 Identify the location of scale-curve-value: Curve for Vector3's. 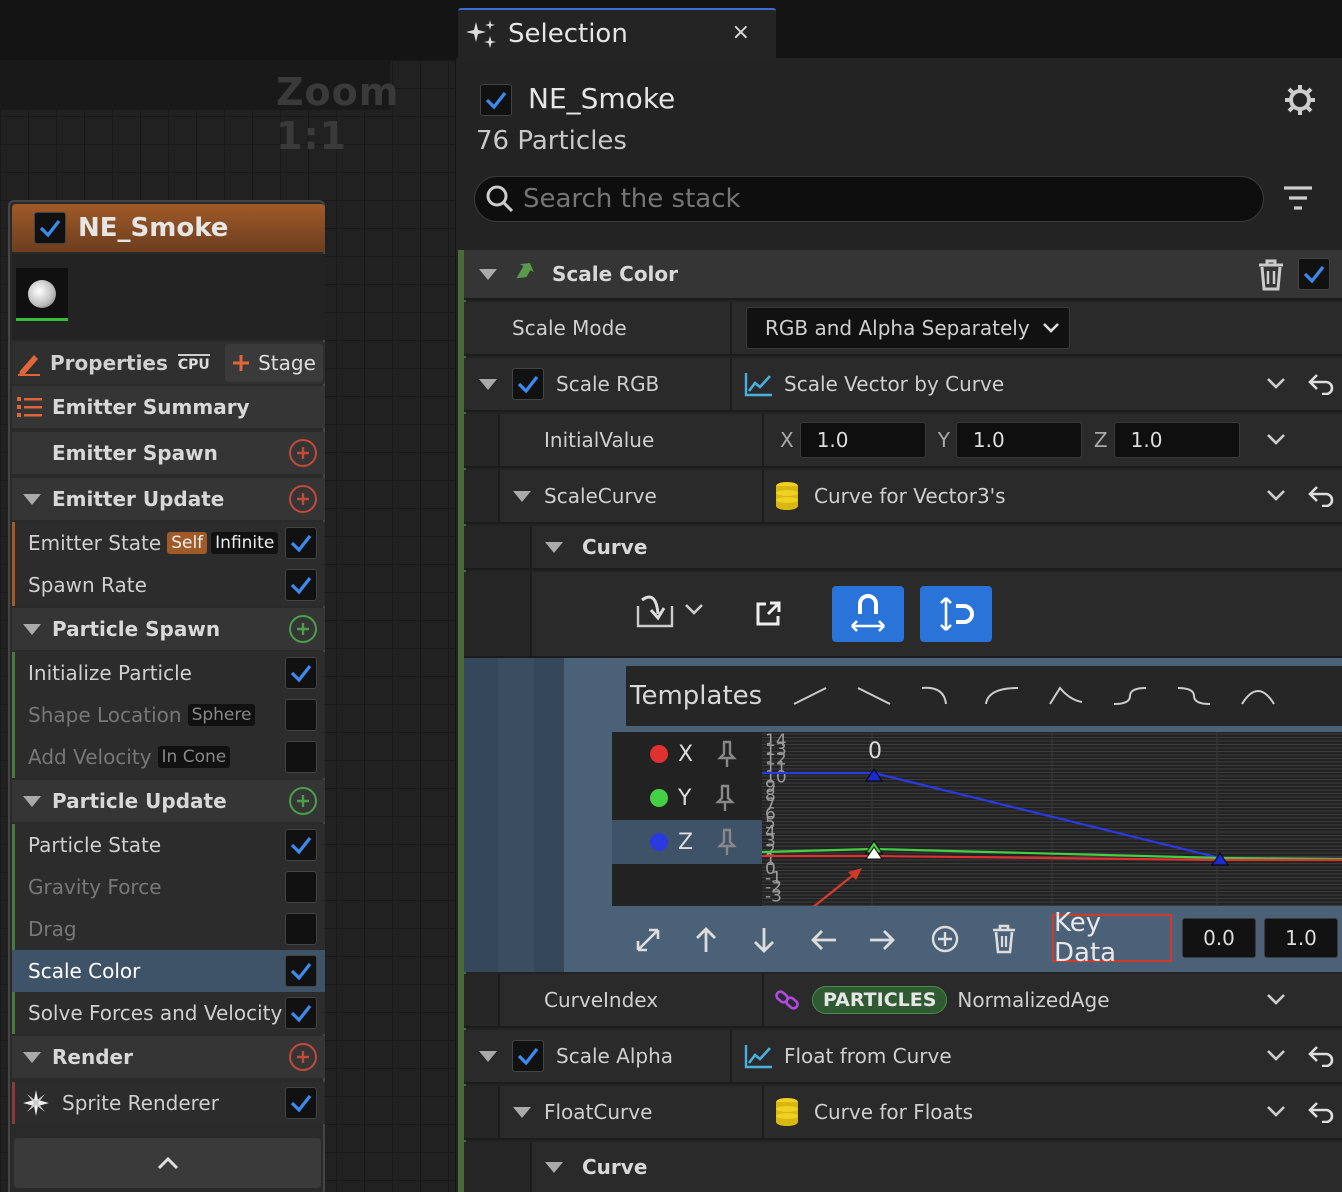
(910, 496).